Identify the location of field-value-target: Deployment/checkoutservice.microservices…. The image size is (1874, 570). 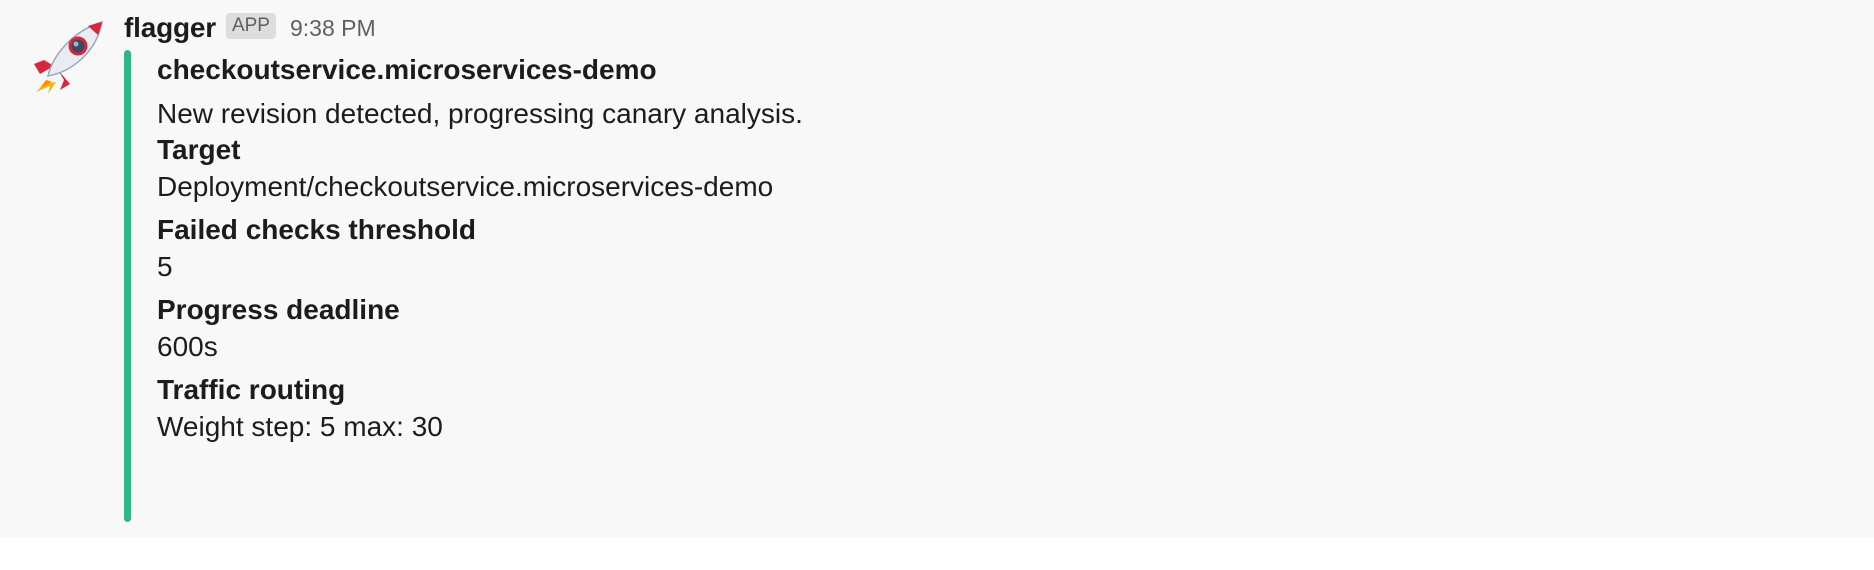
(465, 186).